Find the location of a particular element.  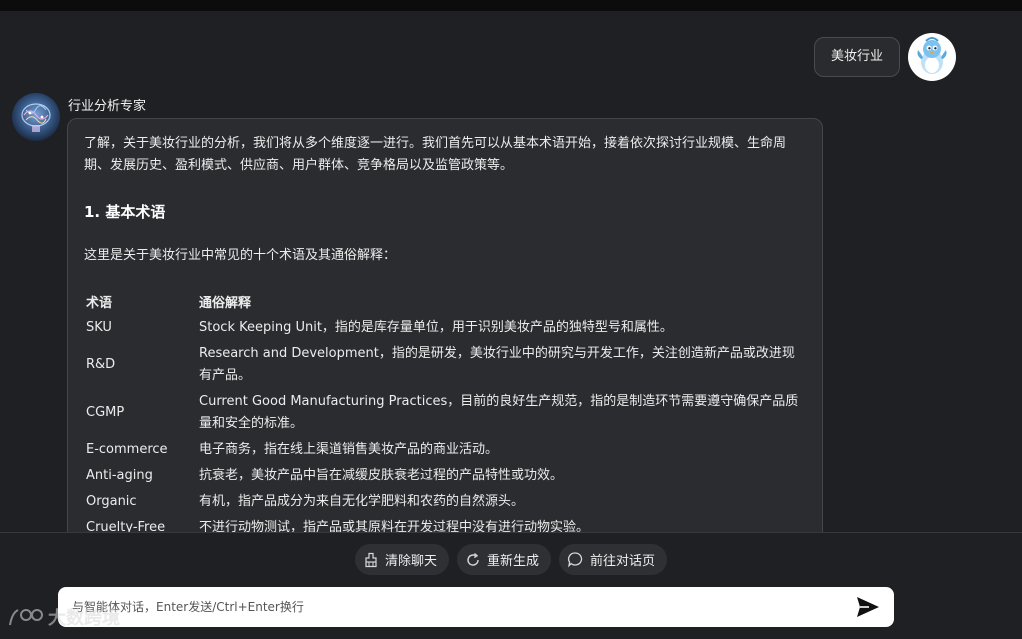

user-message-row: 美妆行业 is located at coordinates (884, 57).